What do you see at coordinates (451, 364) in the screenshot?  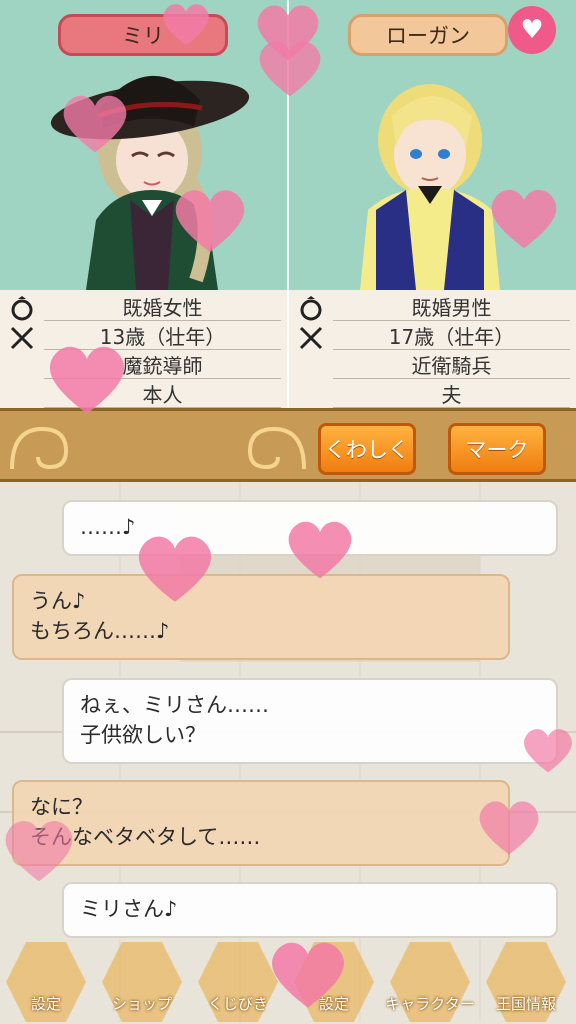 I see `right-job: 近衛騎兵` at bounding box center [451, 364].